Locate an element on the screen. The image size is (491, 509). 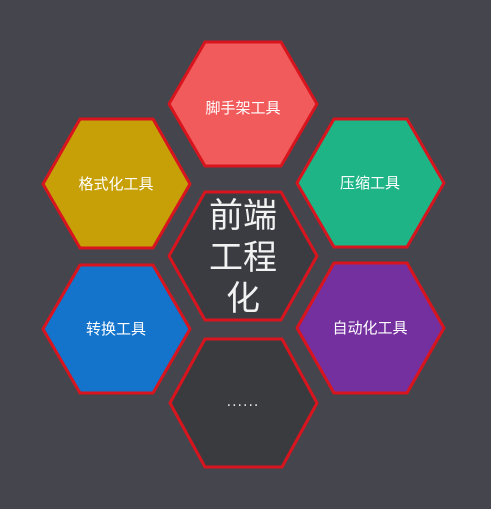
hex-compress-label: 压缩工具 is located at coordinates (370, 183).